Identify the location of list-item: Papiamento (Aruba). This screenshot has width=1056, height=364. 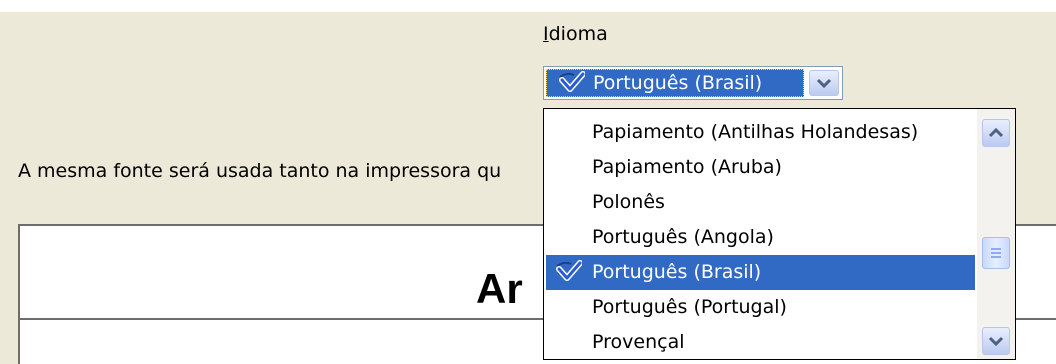
(759, 167).